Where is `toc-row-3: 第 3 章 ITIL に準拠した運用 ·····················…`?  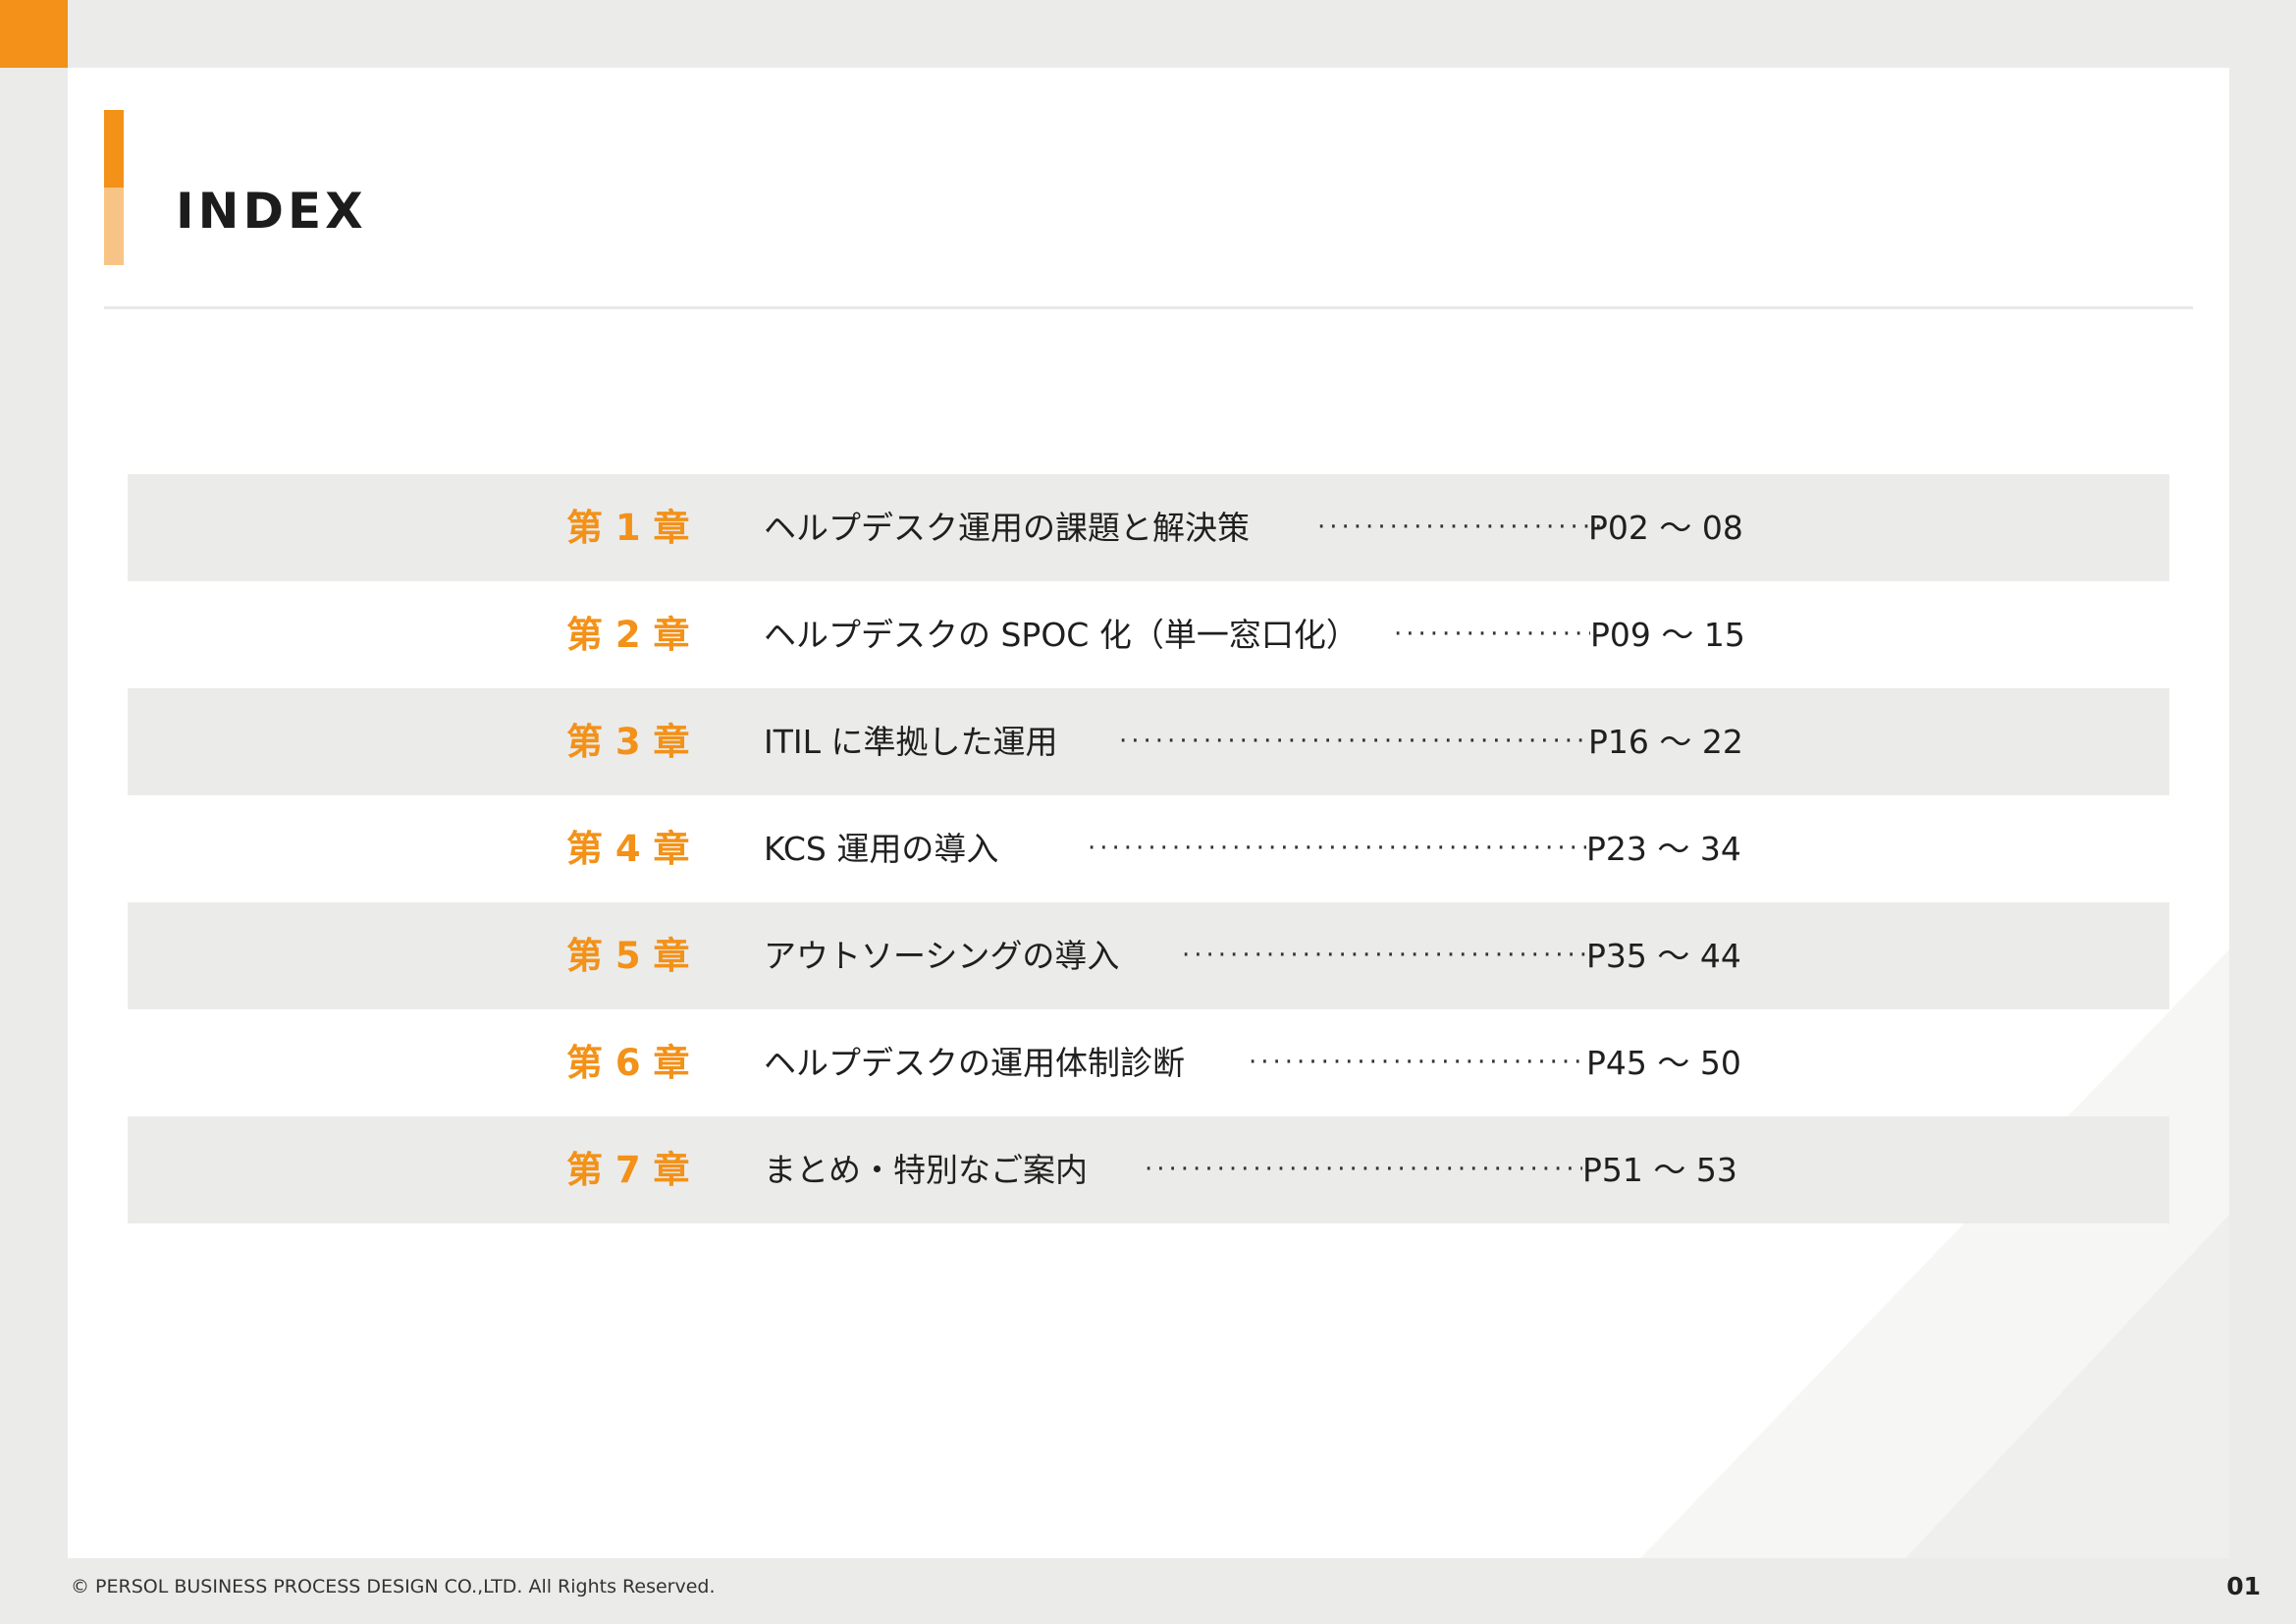 toc-row-3: 第 3 章 ITIL に準拠した運用 ·····················… is located at coordinates (1148, 741).